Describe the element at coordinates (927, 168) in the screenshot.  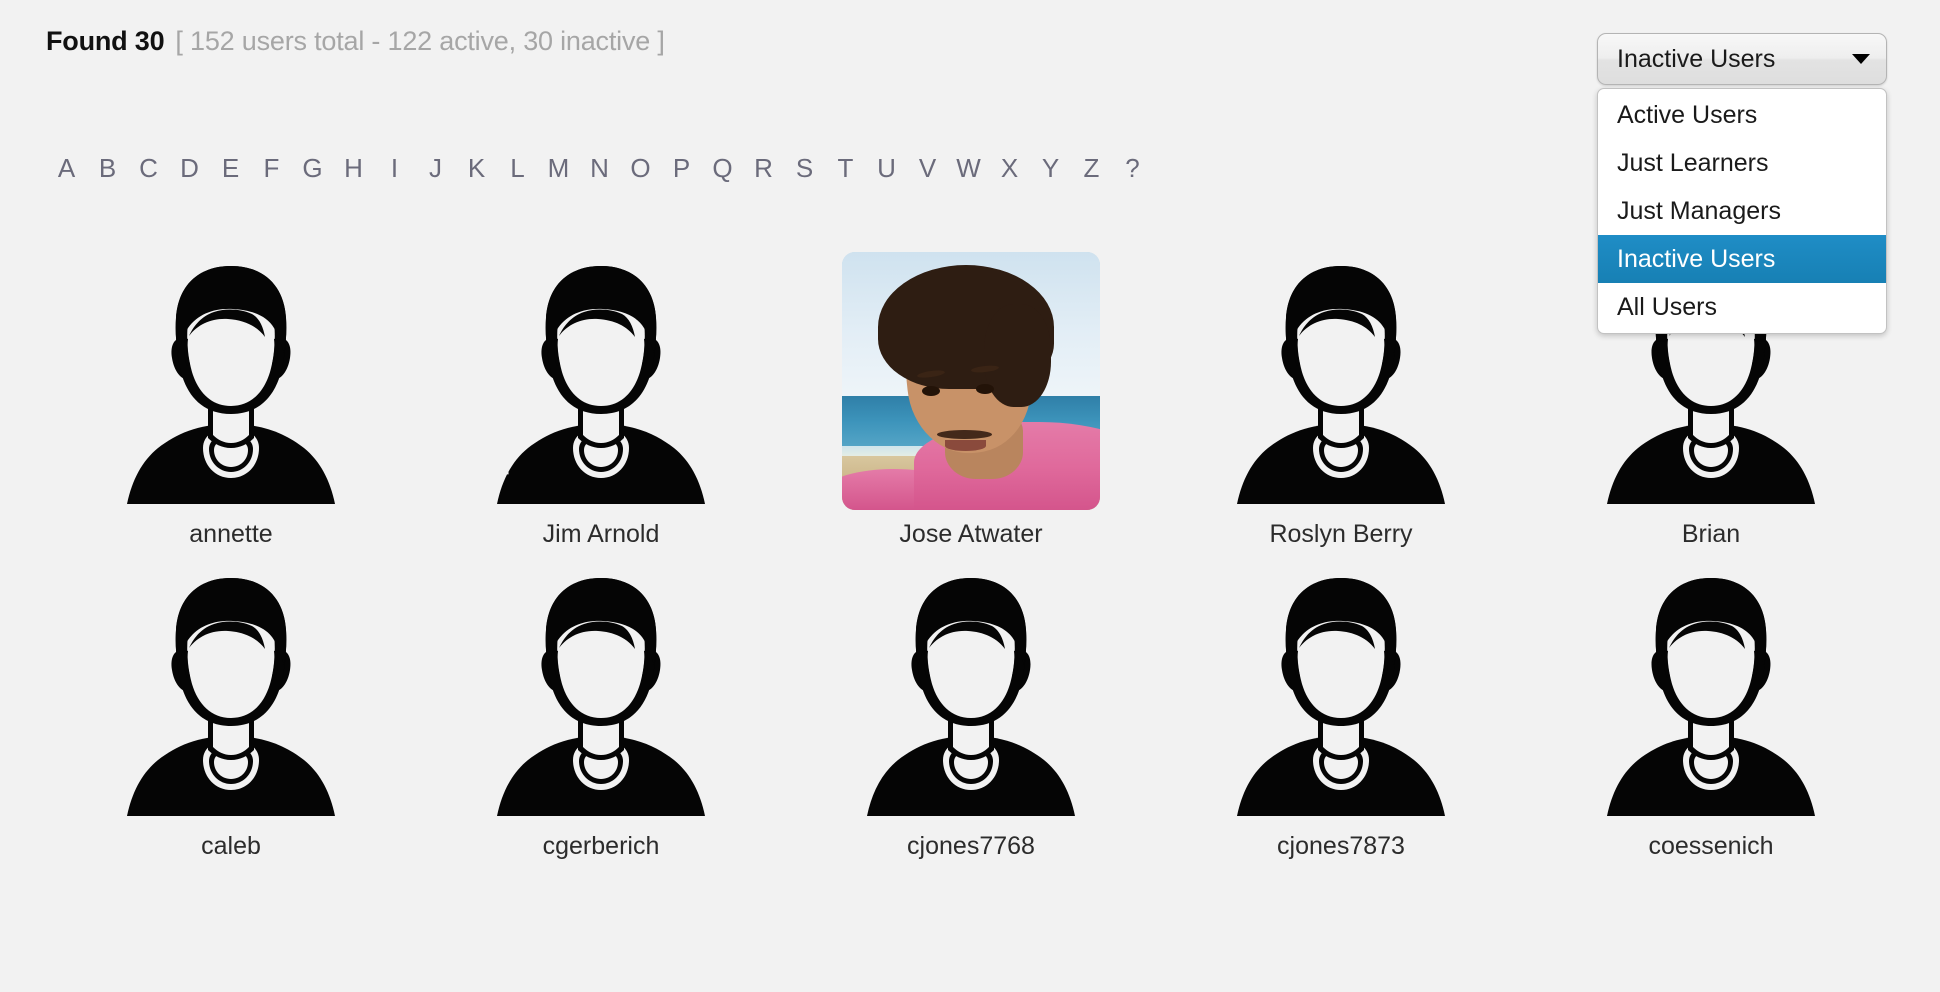
I see `alphabet-filter-v: V` at that location.